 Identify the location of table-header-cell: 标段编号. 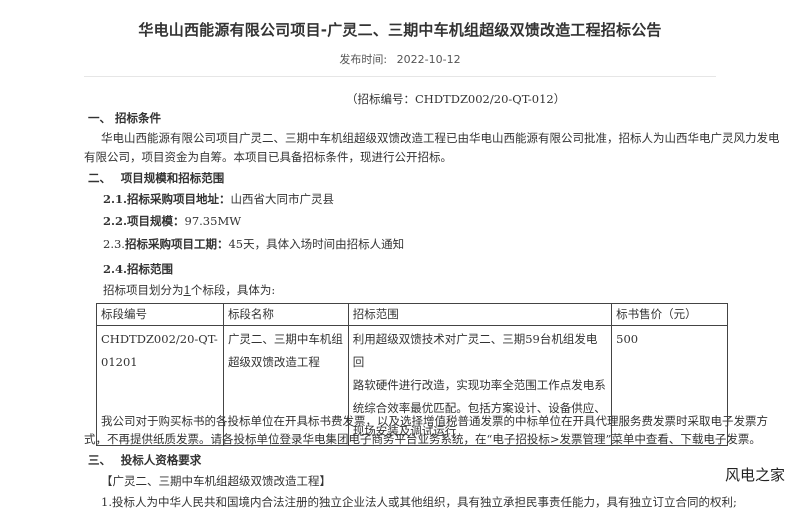
(160, 314).